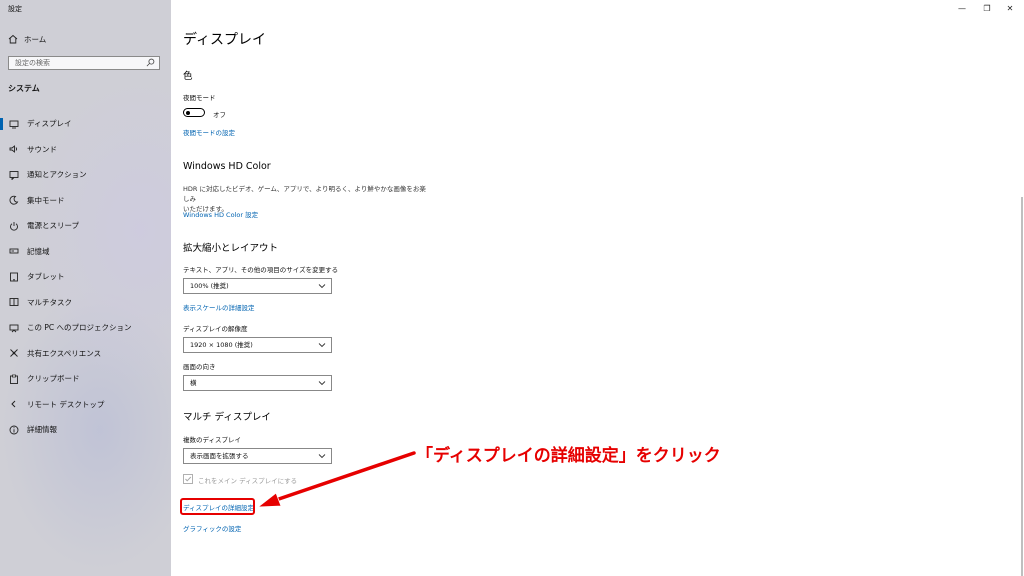  What do you see at coordinates (337, 478) in the screenshot?
I see `annotation-arrow` at bounding box center [337, 478].